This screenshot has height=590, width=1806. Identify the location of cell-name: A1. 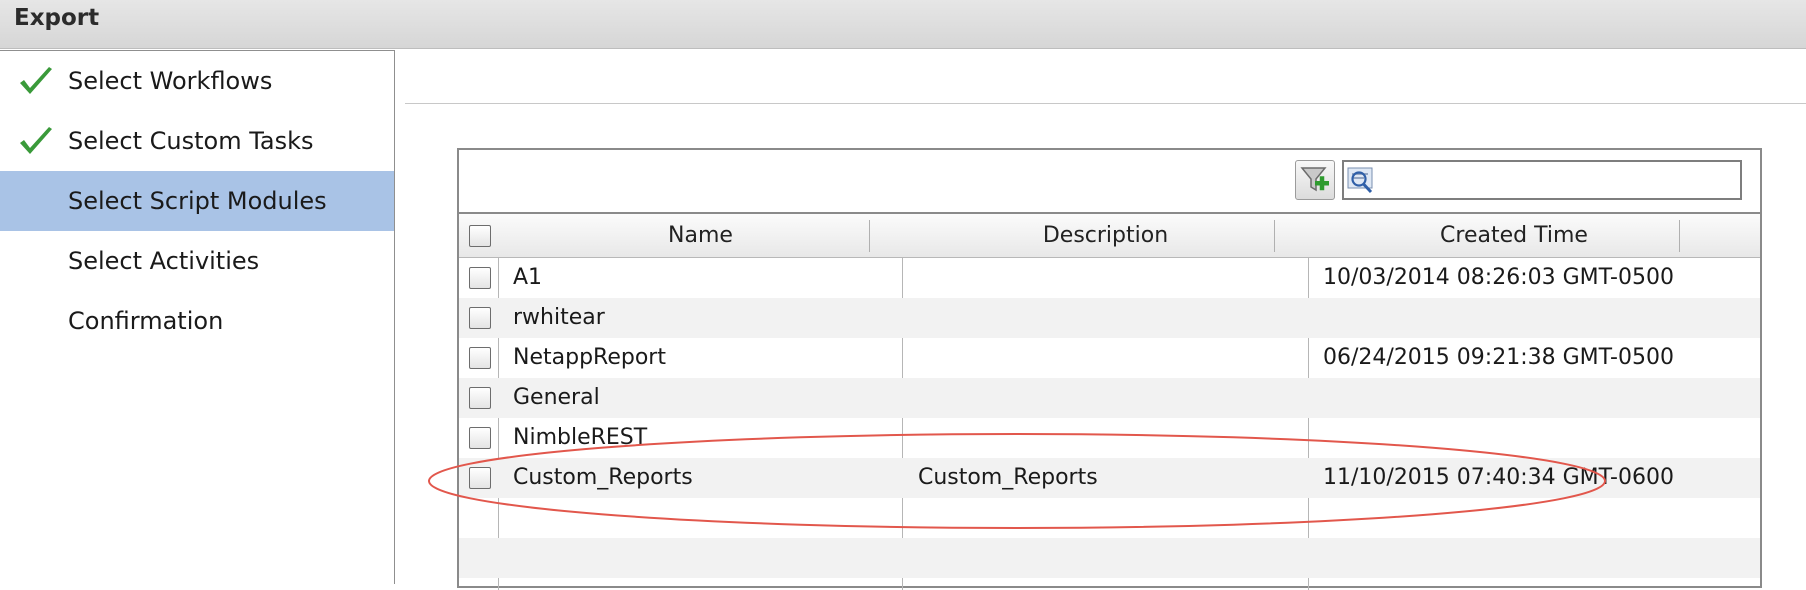
(528, 277).